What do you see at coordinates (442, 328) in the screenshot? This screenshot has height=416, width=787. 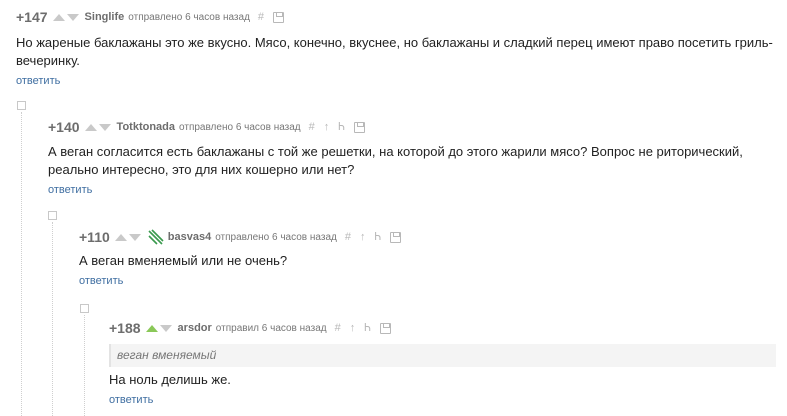 I see `comment-meta: +188 arsdor отправил 6 часов назад # ↑ Ꮒ` at bounding box center [442, 328].